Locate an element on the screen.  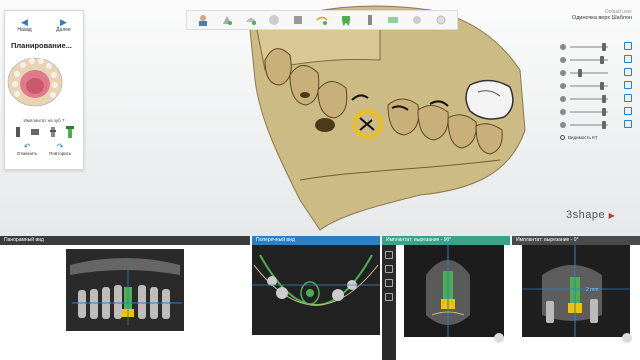
view-title: Имплантат: вырезание - 0° is located at coordinates (576, 240).